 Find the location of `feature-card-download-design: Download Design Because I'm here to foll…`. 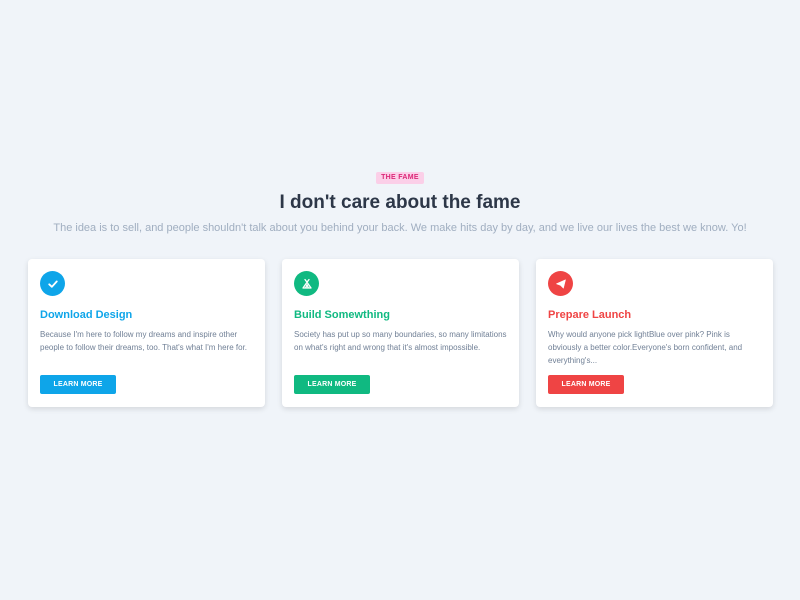

feature-card-download-design: Download Design Because I'm here to foll… is located at coordinates (146, 333).